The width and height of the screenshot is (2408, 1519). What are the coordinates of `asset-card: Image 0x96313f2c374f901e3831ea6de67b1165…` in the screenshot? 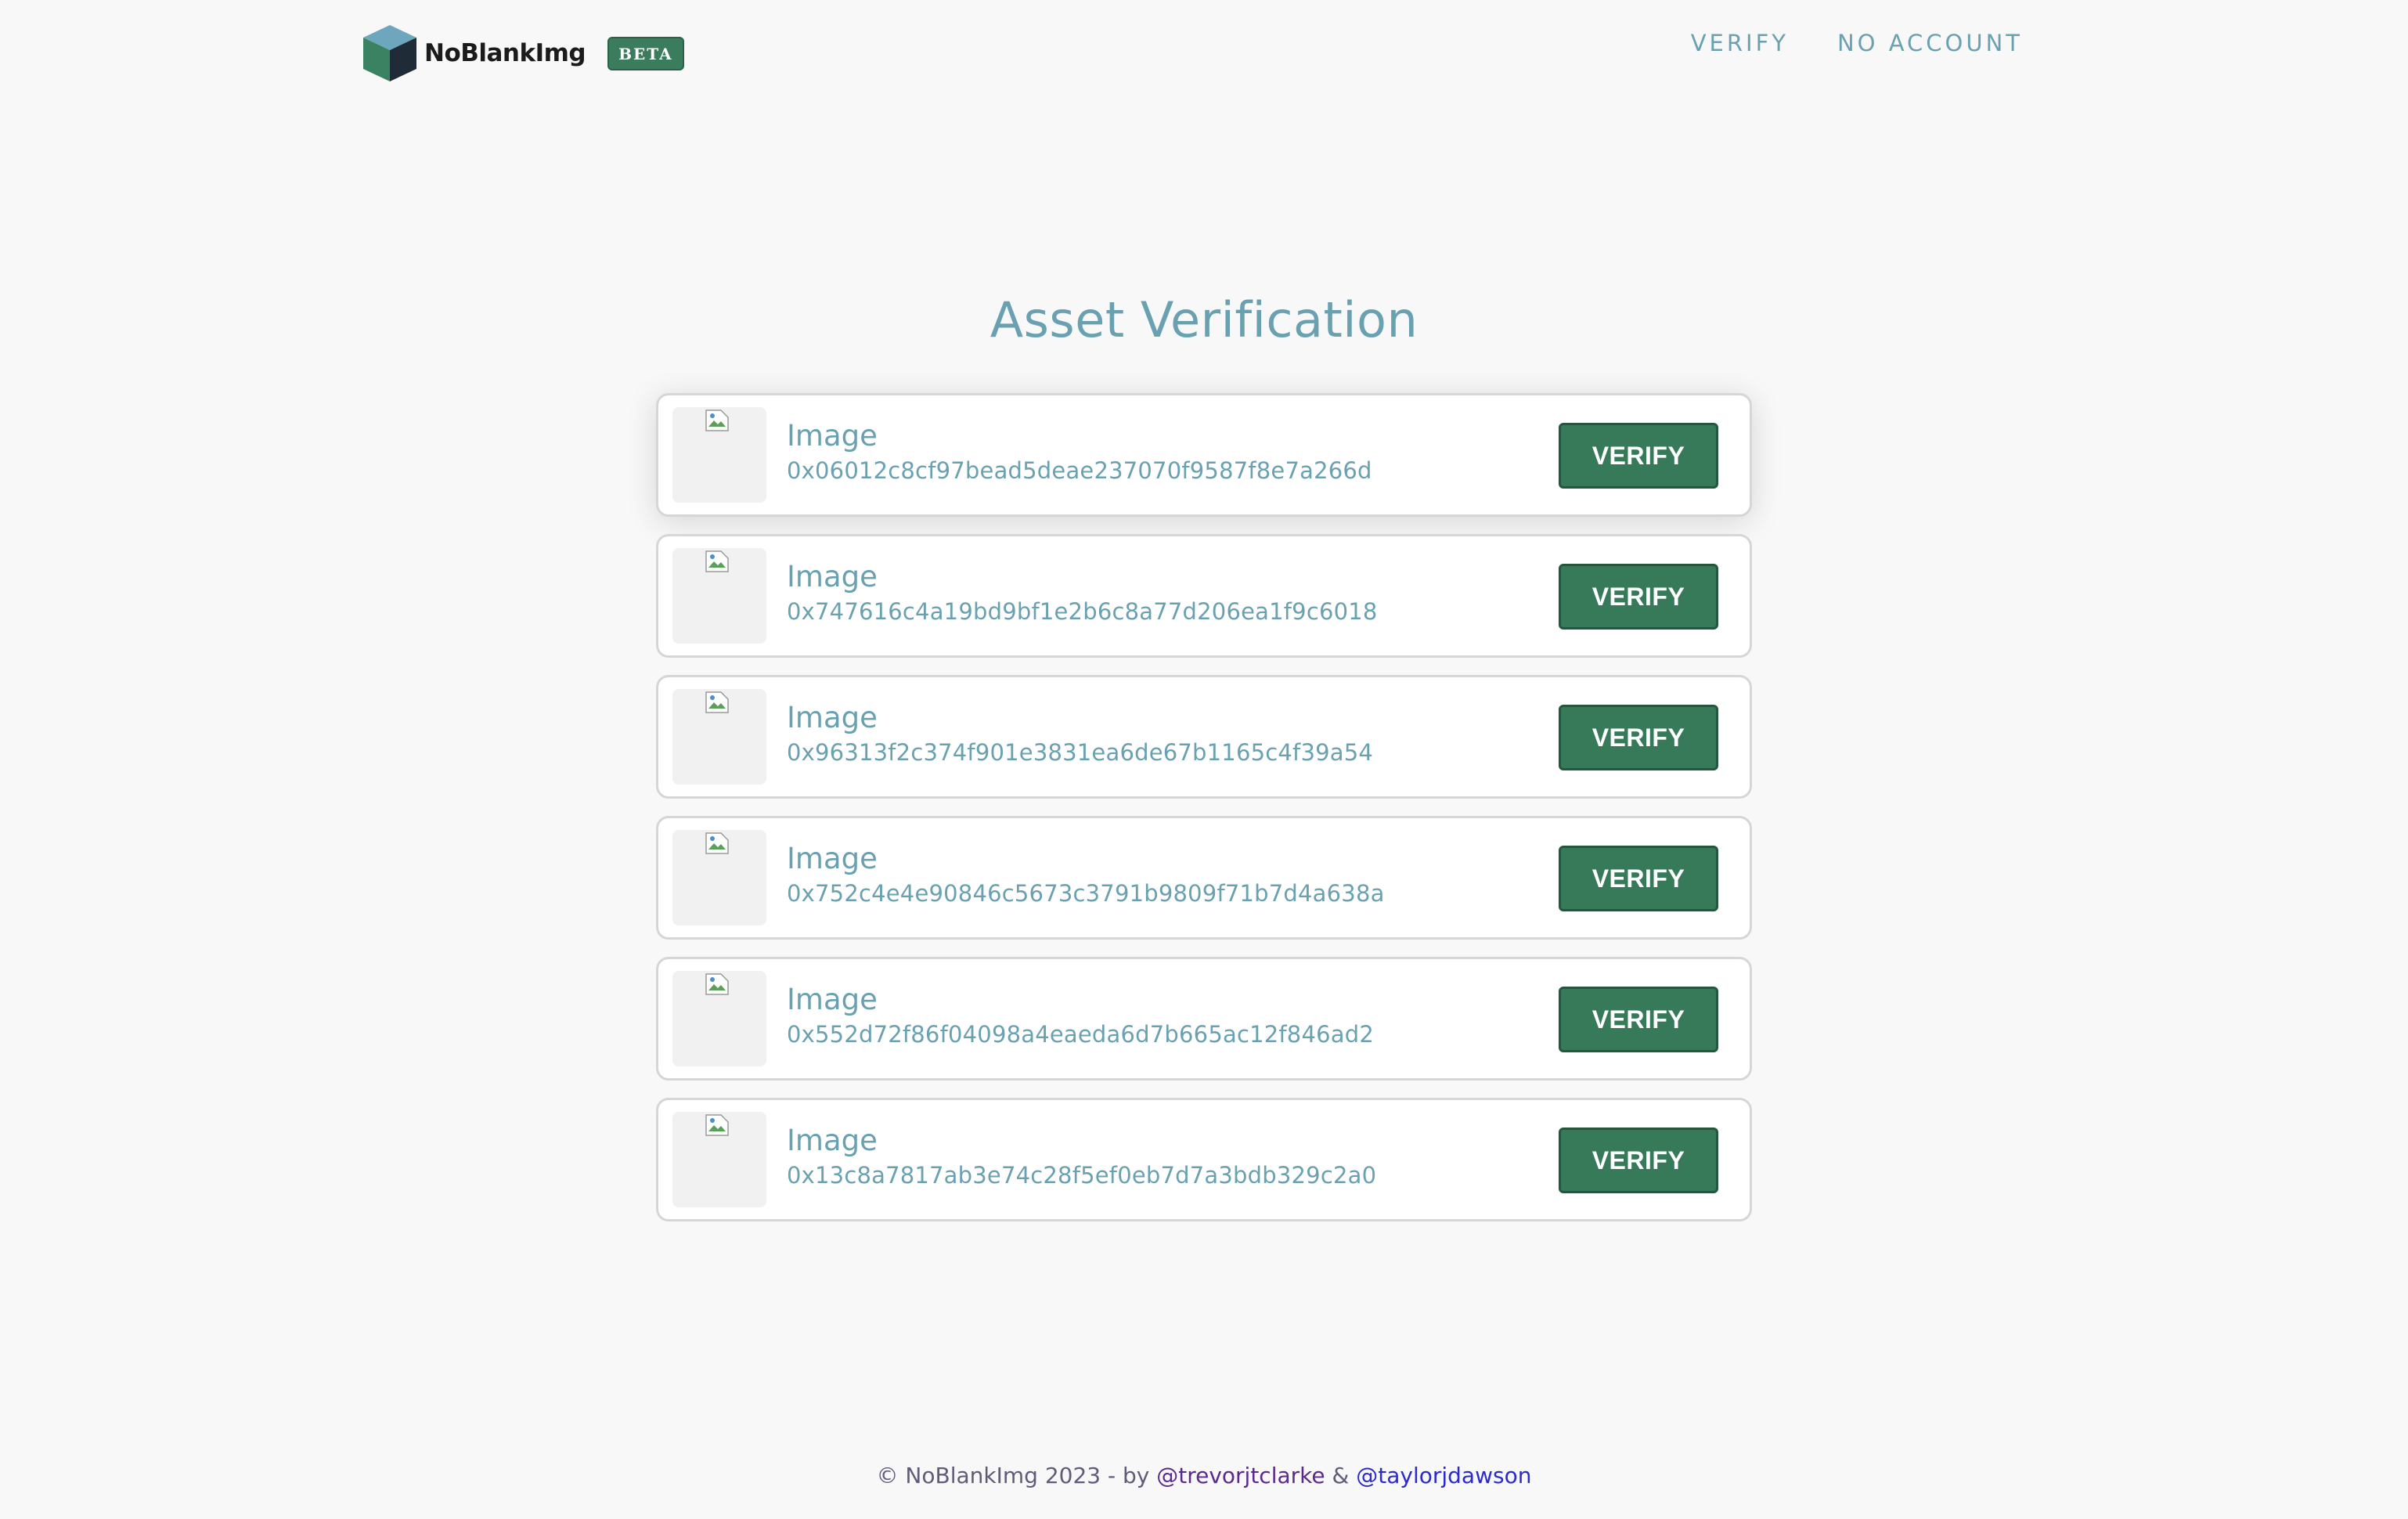 It's located at (1204, 737).